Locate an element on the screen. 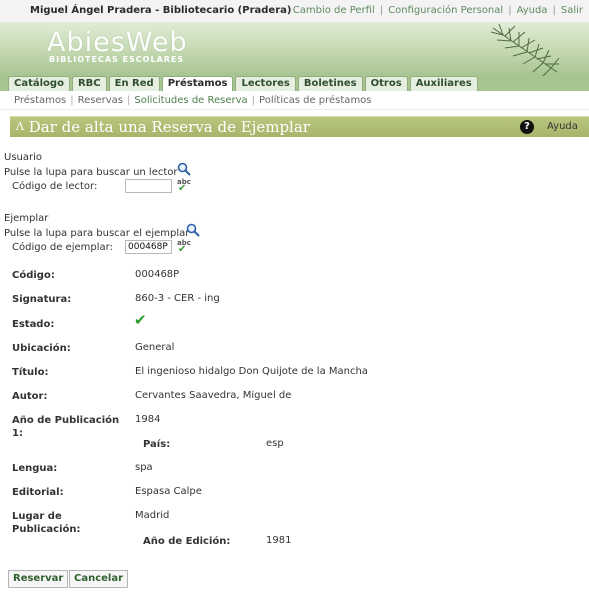 This screenshot has height=600, width=589. tab-otros: Otros is located at coordinates (386, 83).